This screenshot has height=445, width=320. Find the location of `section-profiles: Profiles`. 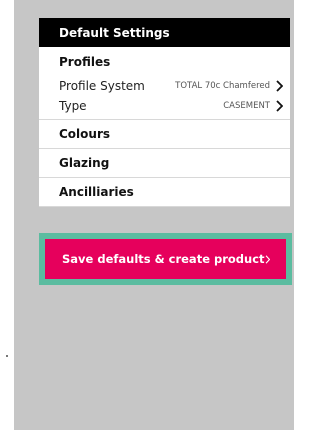

section-profiles: Profiles is located at coordinates (164, 61).